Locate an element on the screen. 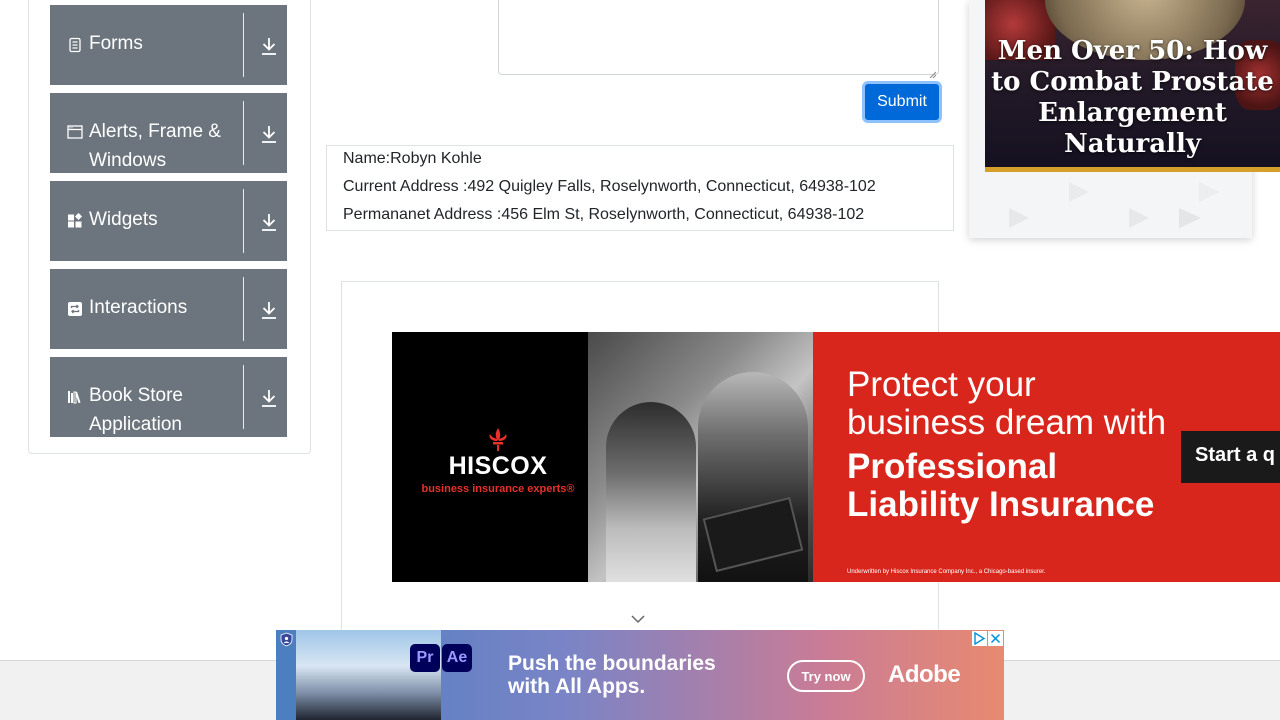 The image size is (1280, 720). address-textarea is located at coordinates (718, 39).